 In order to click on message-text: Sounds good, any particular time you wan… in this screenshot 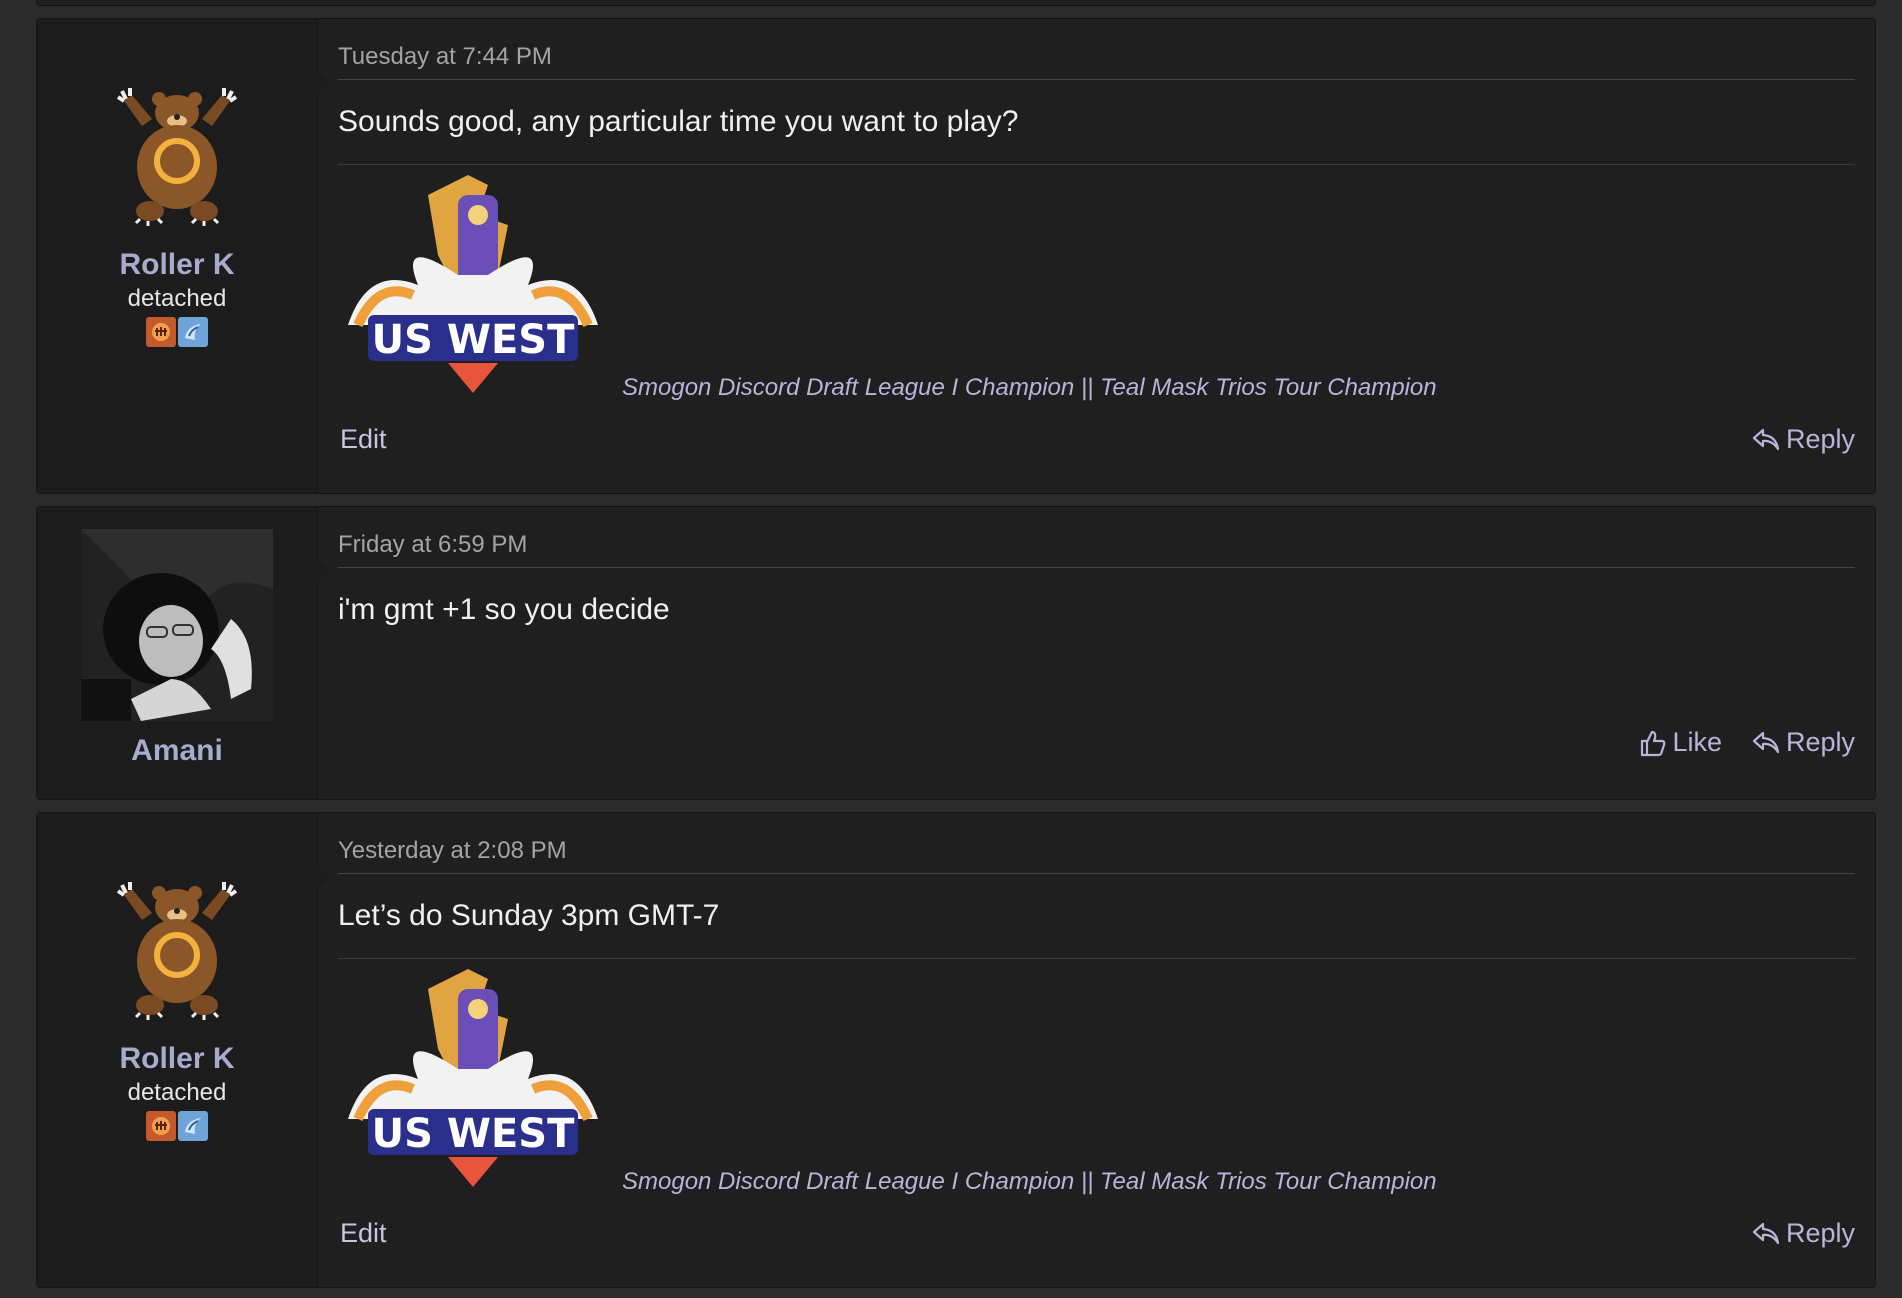, I will do `click(678, 121)`.